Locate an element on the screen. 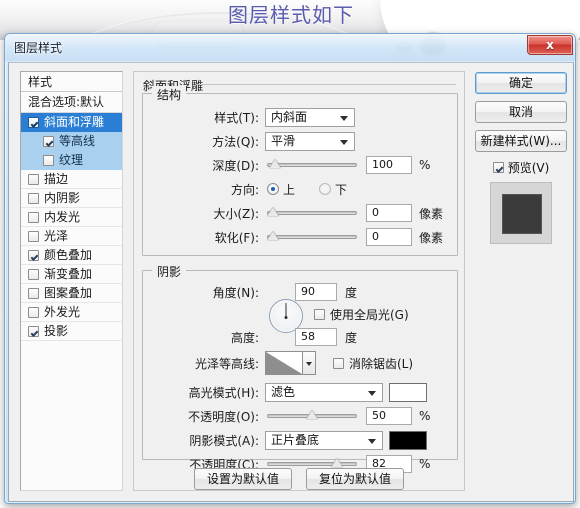 This screenshot has height=508, width=580. styles-list-header: 样式 is located at coordinates (71, 82).